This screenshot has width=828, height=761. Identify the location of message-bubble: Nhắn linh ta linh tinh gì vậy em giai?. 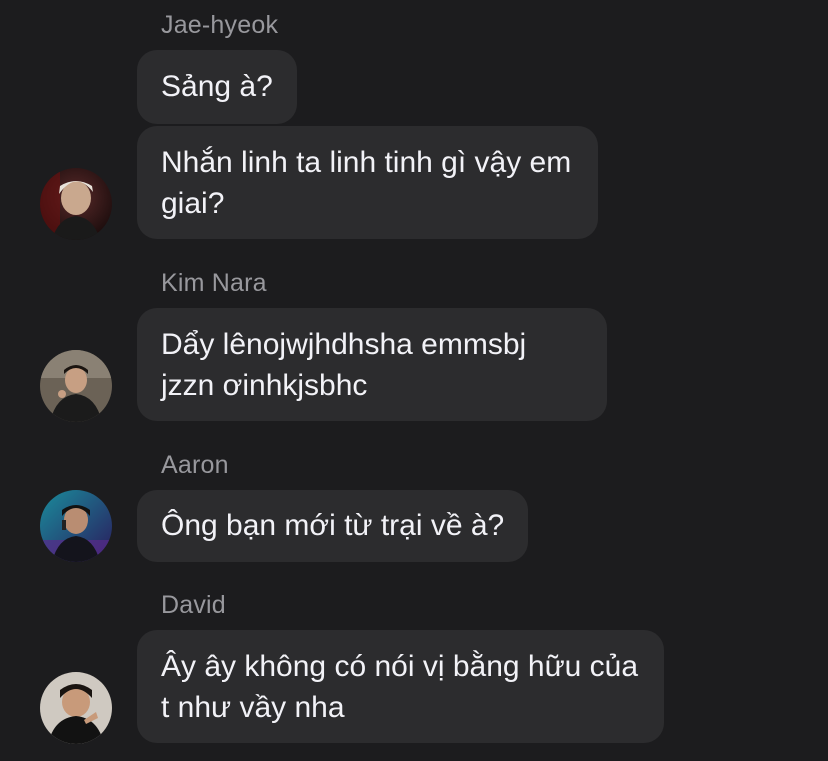
(367, 182).